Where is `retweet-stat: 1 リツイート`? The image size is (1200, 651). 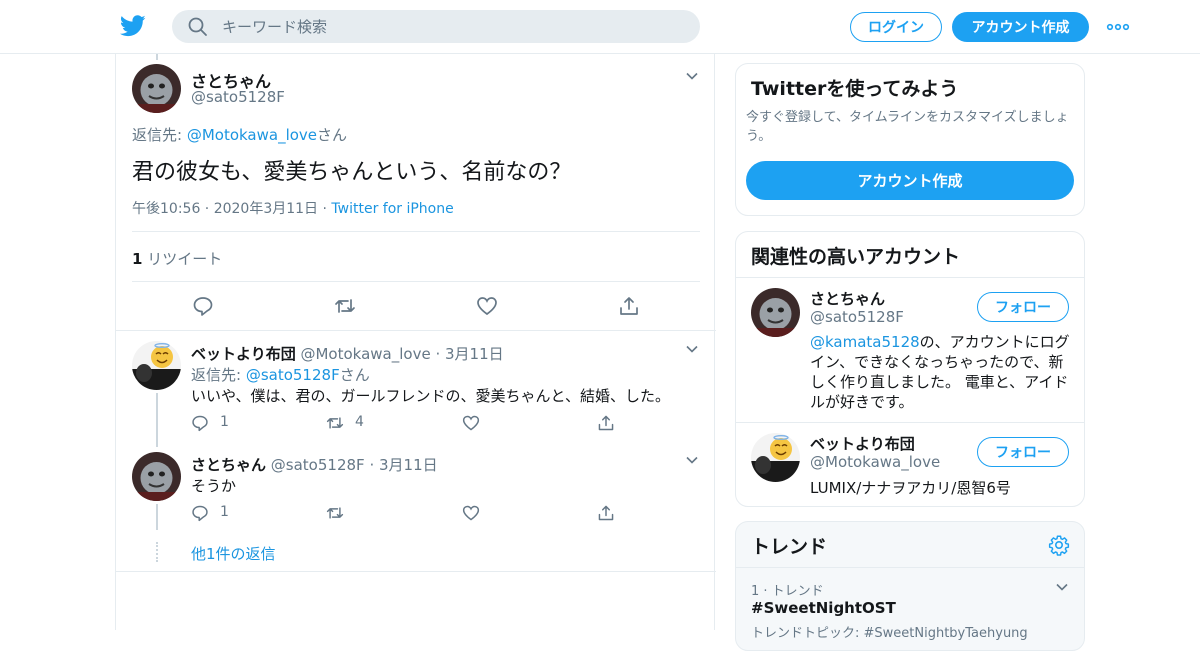
retweet-stat: 1 リツイート is located at coordinates (177, 258).